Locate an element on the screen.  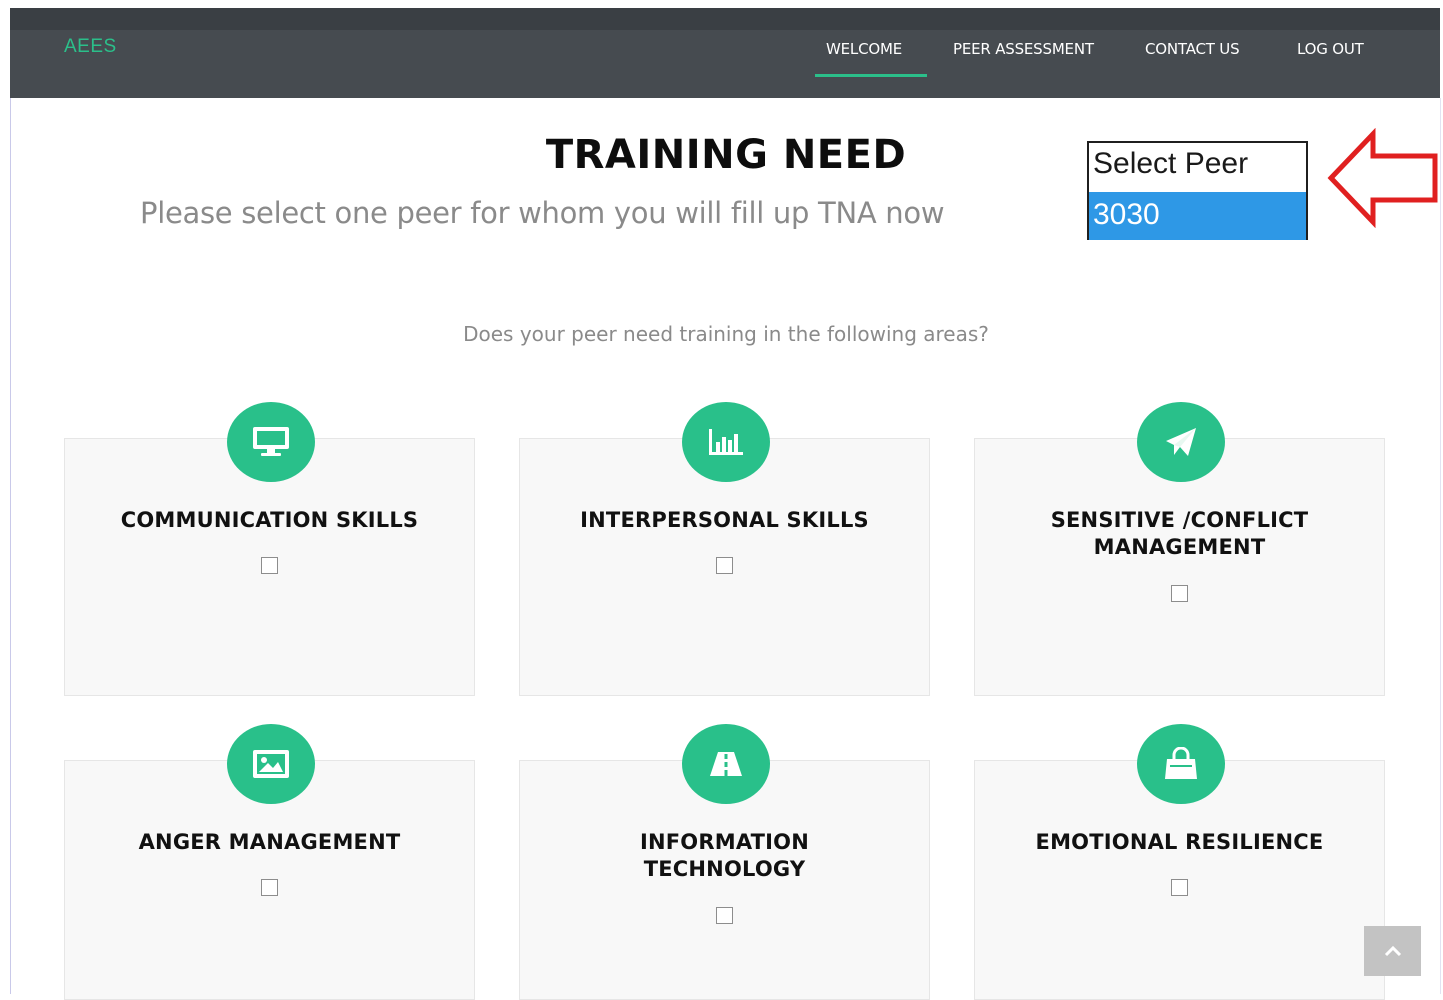
peer-select-placeholder: Select Peer is located at coordinates (1170, 164).